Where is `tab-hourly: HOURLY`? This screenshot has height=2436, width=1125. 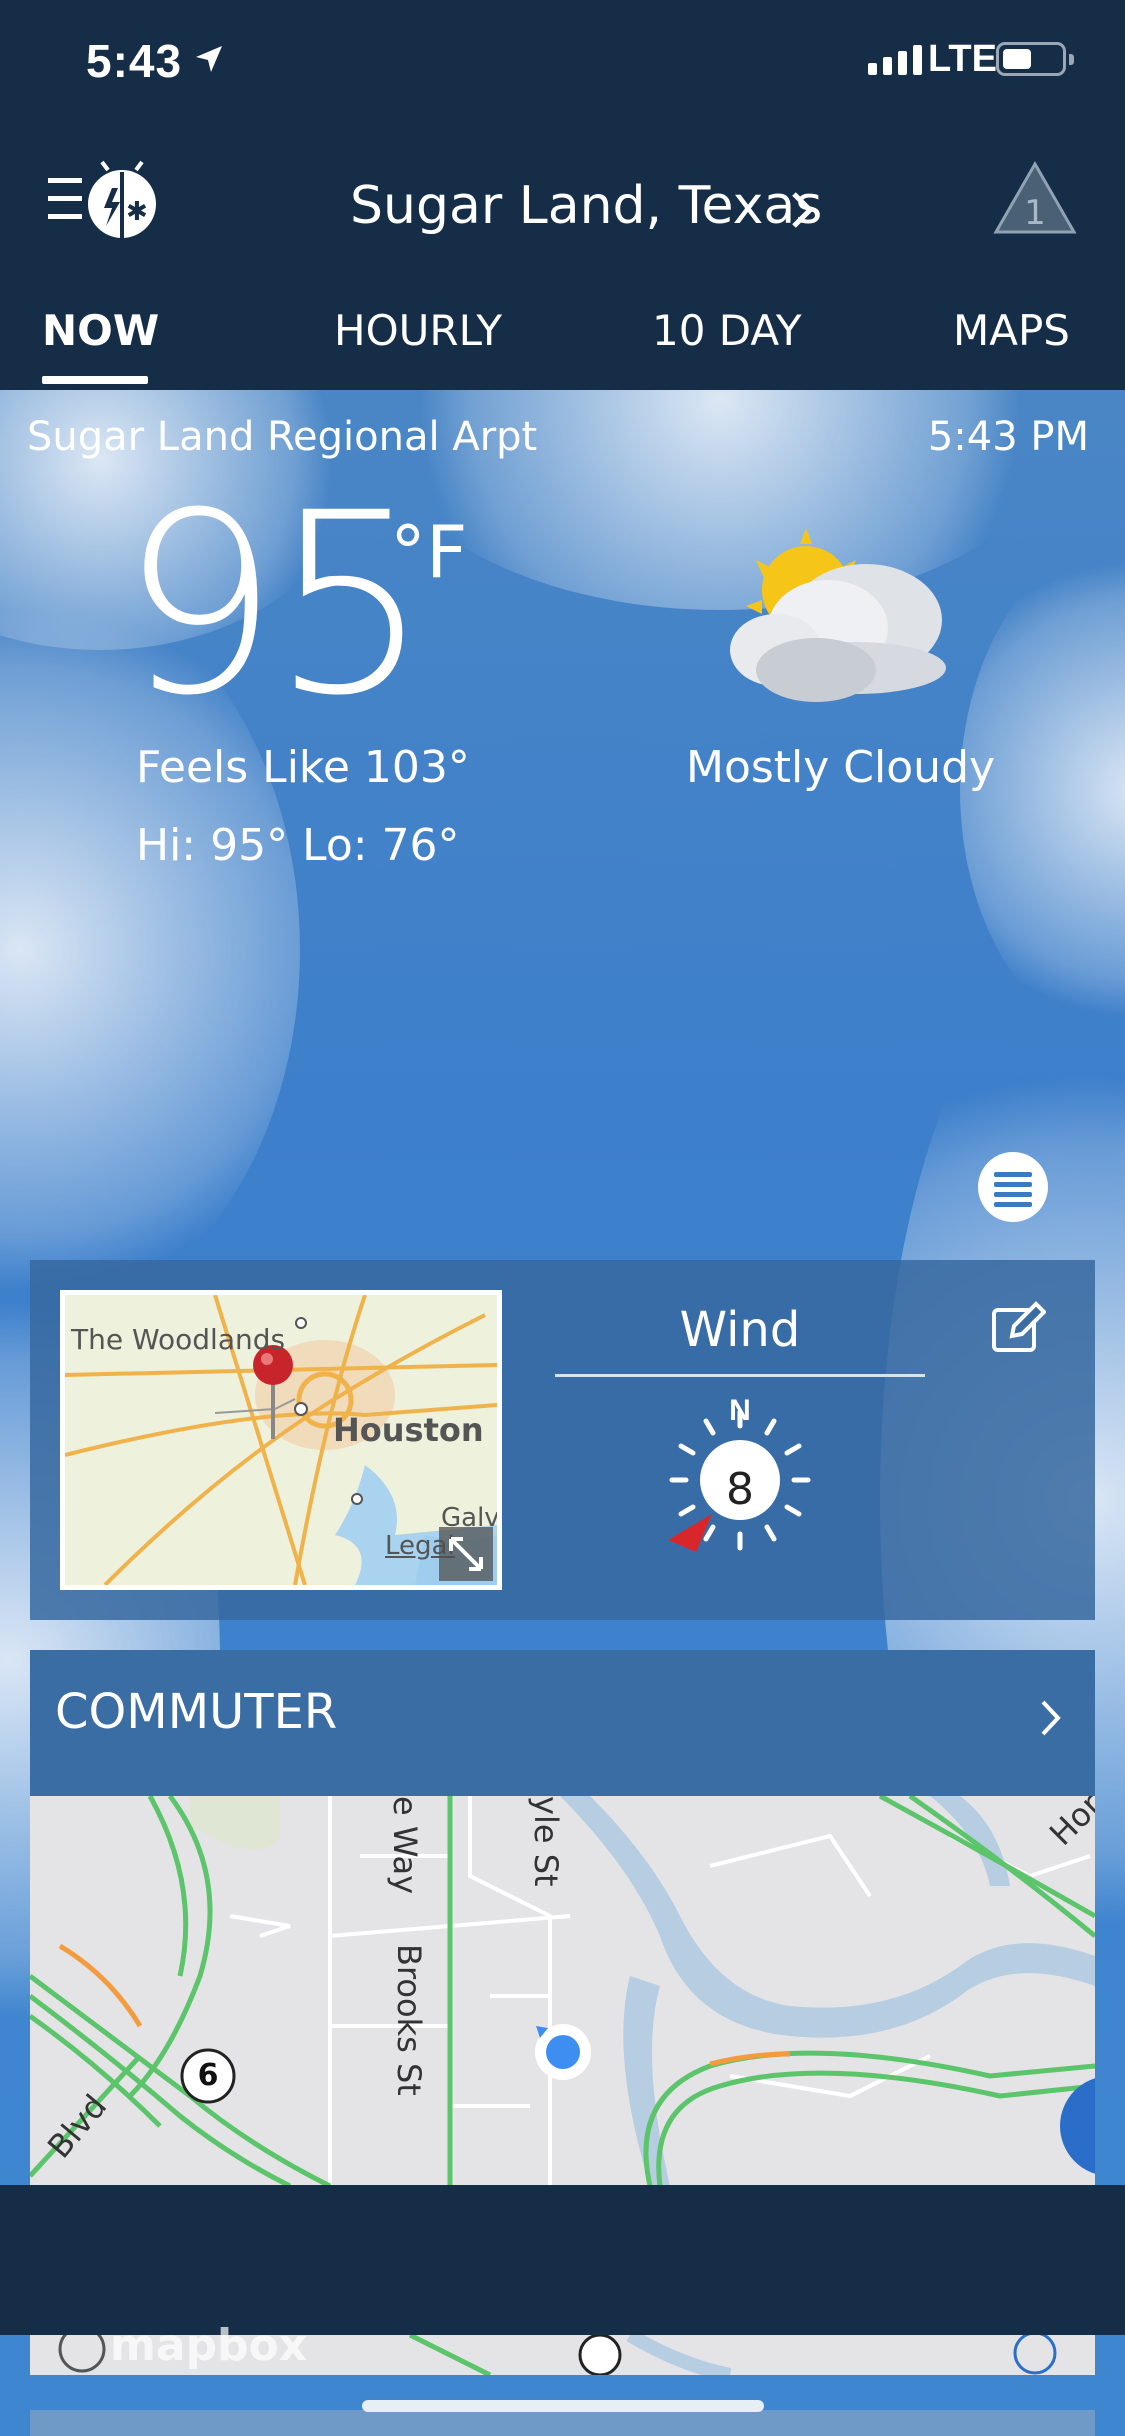
tab-hourly: HOURLY is located at coordinates (418, 330).